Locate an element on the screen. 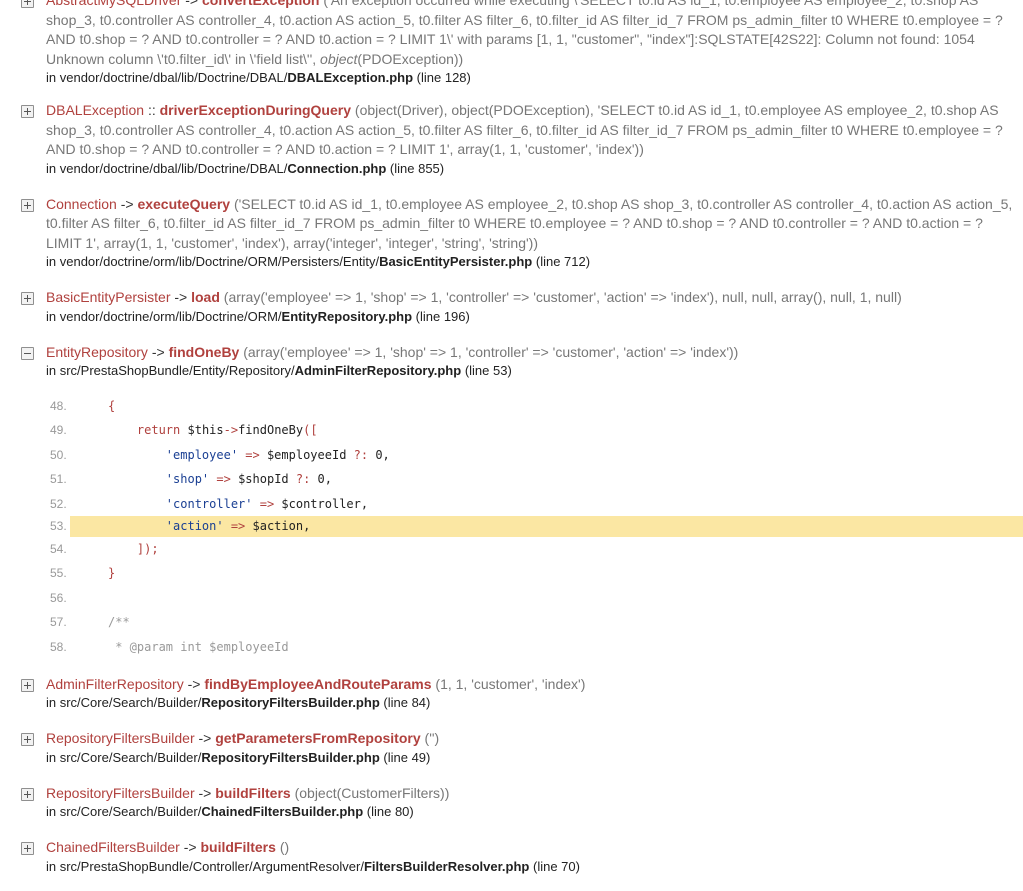 The image size is (1023, 891). code-line: 54. ]); is located at coordinates (104, 548).